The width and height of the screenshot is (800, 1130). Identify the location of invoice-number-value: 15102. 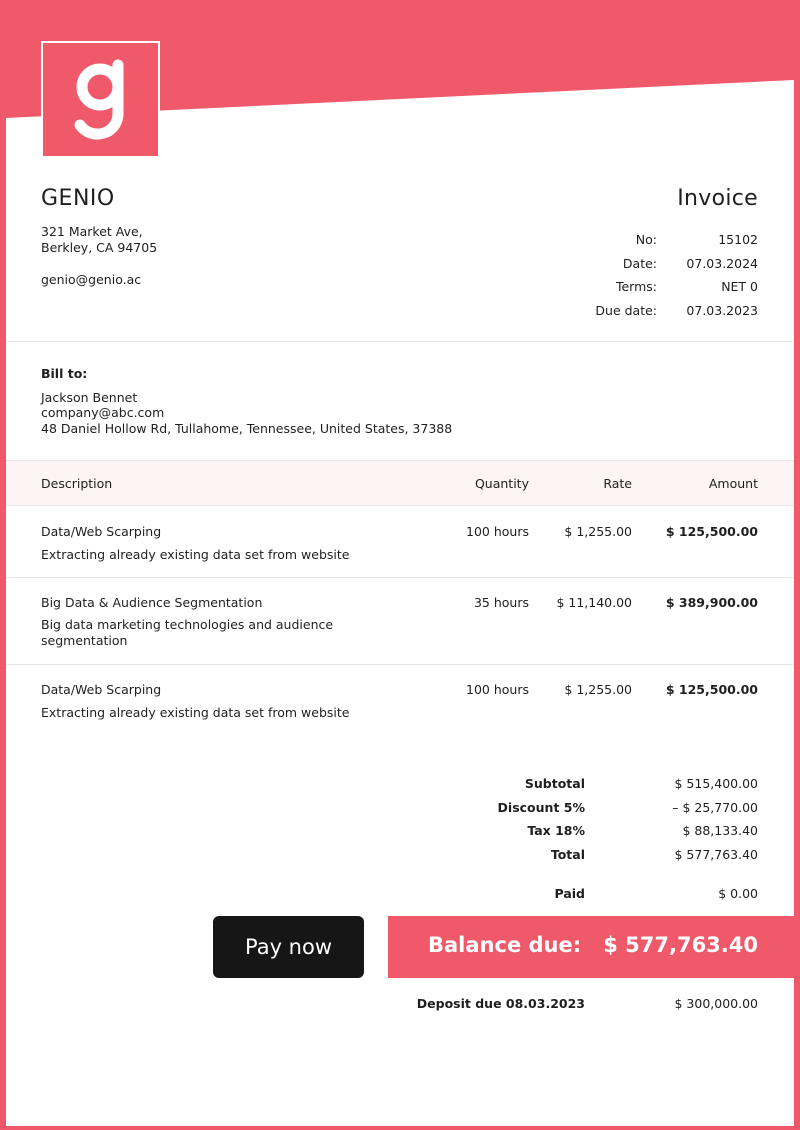
(738, 239).